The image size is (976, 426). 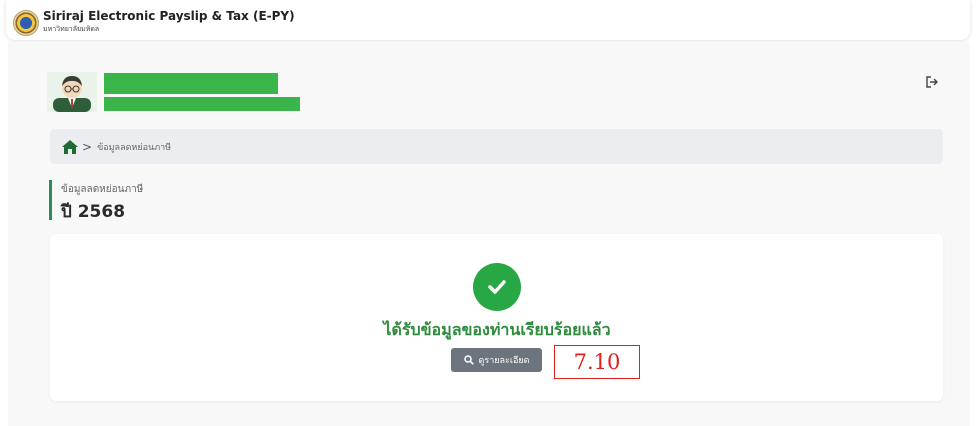 What do you see at coordinates (504, 361) in the screenshot?
I see `view-details-label: ดูรายละเอียด` at bounding box center [504, 361].